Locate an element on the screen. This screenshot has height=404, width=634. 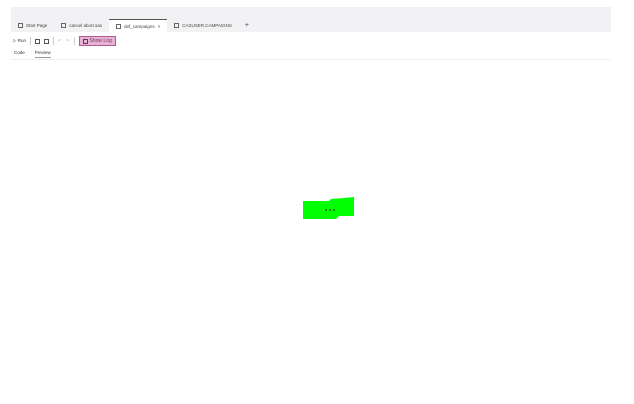
save-icon is located at coordinates (37, 41).